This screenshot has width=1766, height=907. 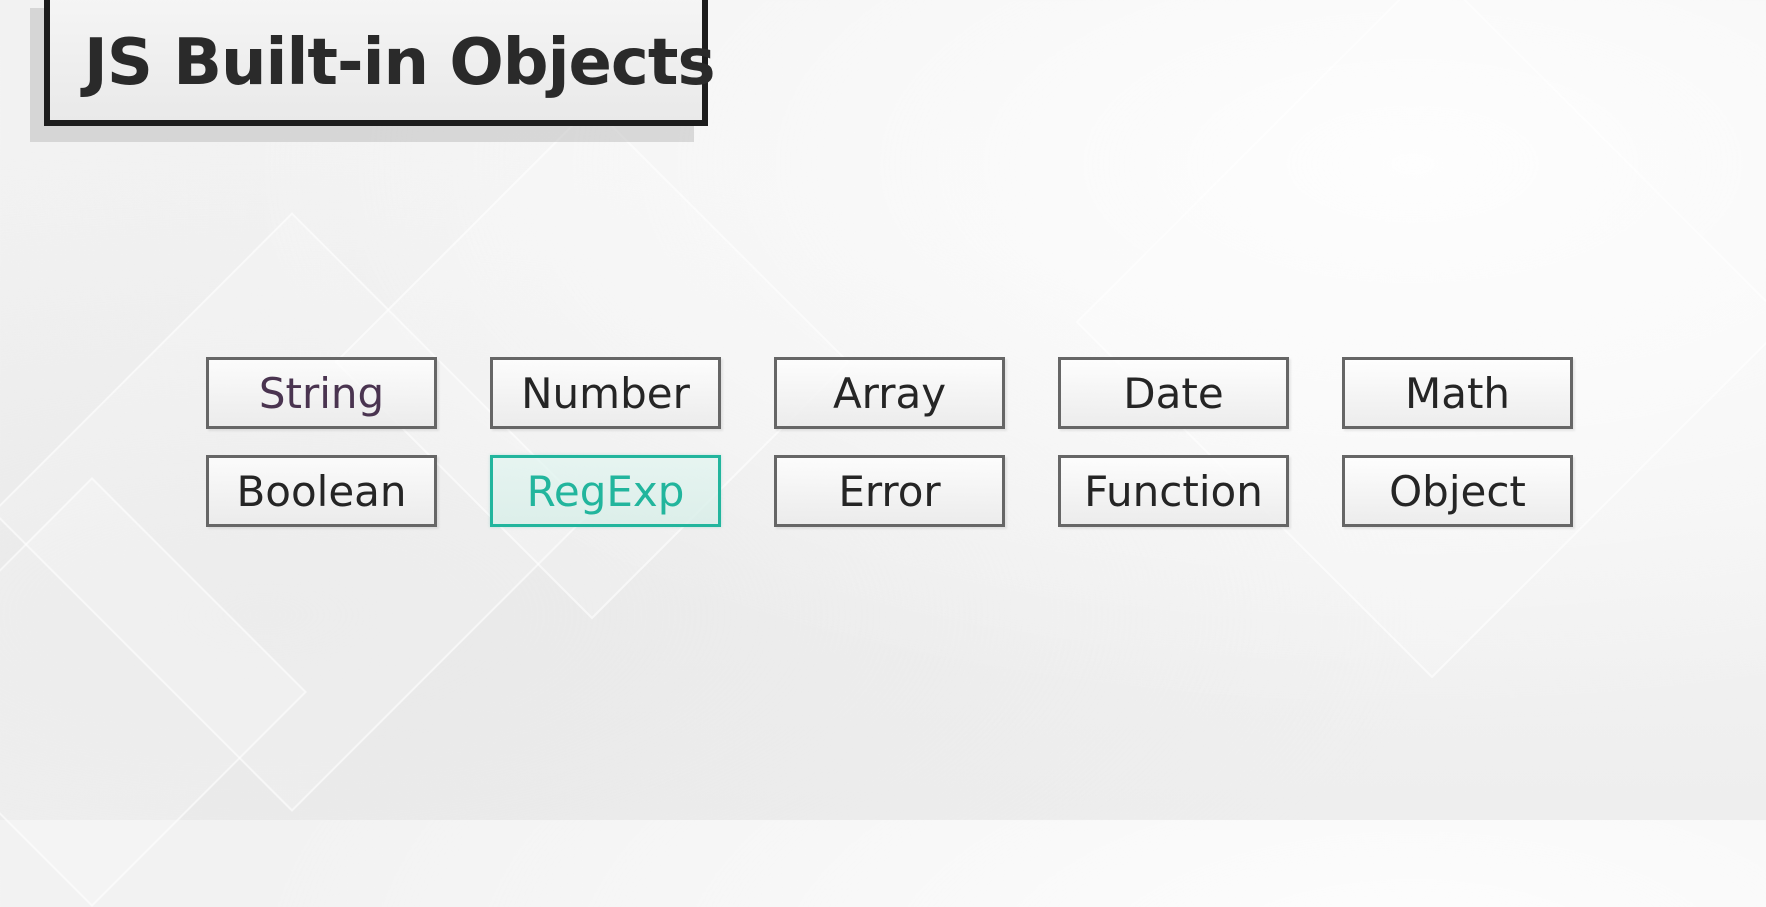 What do you see at coordinates (1173, 393) in the screenshot?
I see `object-box-date: Date` at bounding box center [1173, 393].